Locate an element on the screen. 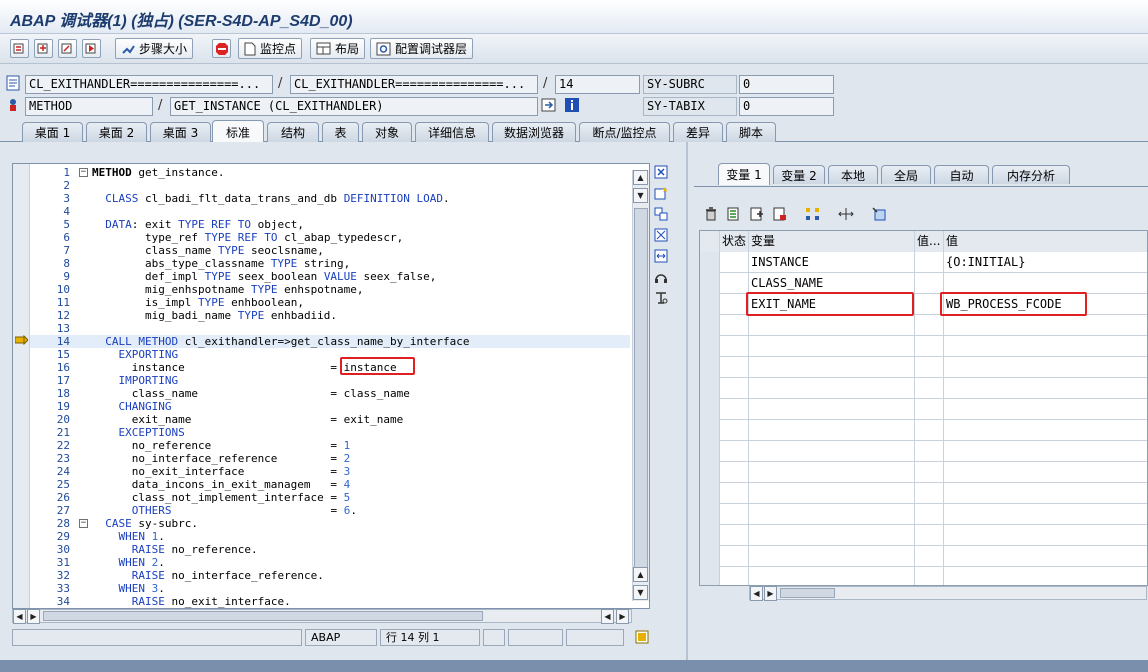 This screenshot has width=1148, height=672. code-line: 12 mig_badi_name TYPE enhbadiid. is located at coordinates (330, 315).